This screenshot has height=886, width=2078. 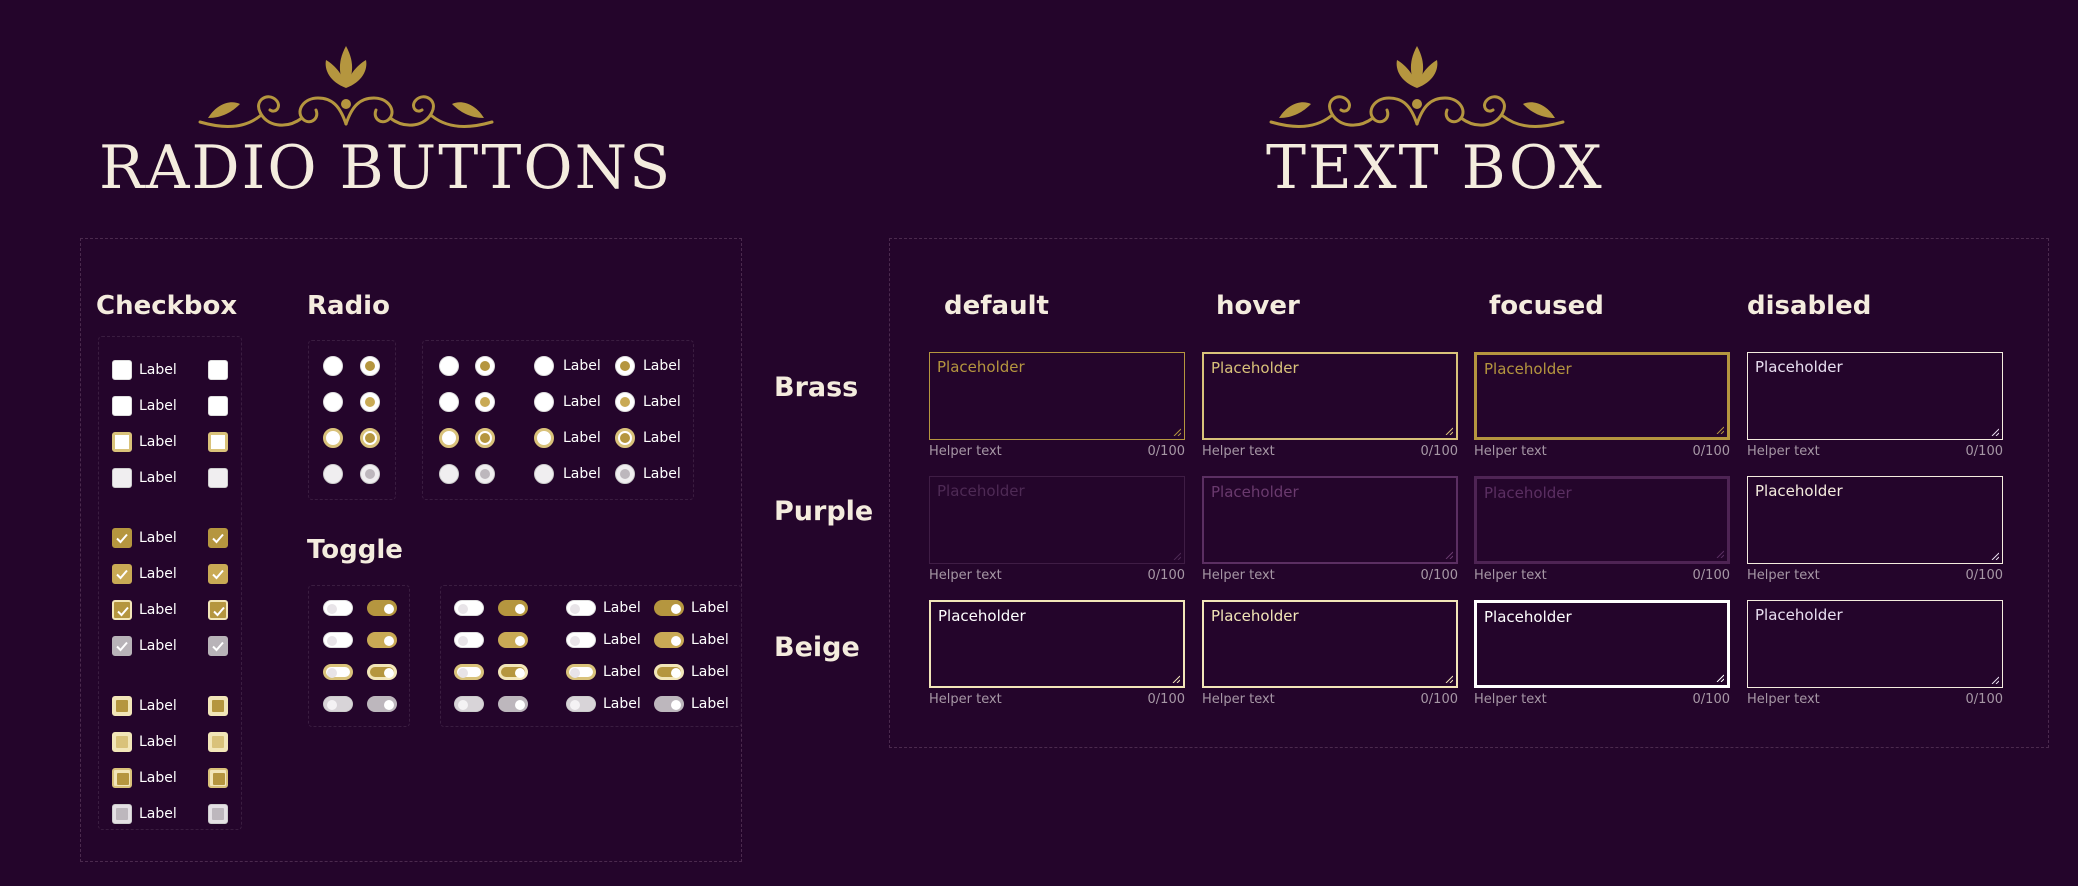 What do you see at coordinates (1057, 644) in the screenshot?
I see `textarea-beige-default: Placeholder` at bounding box center [1057, 644].